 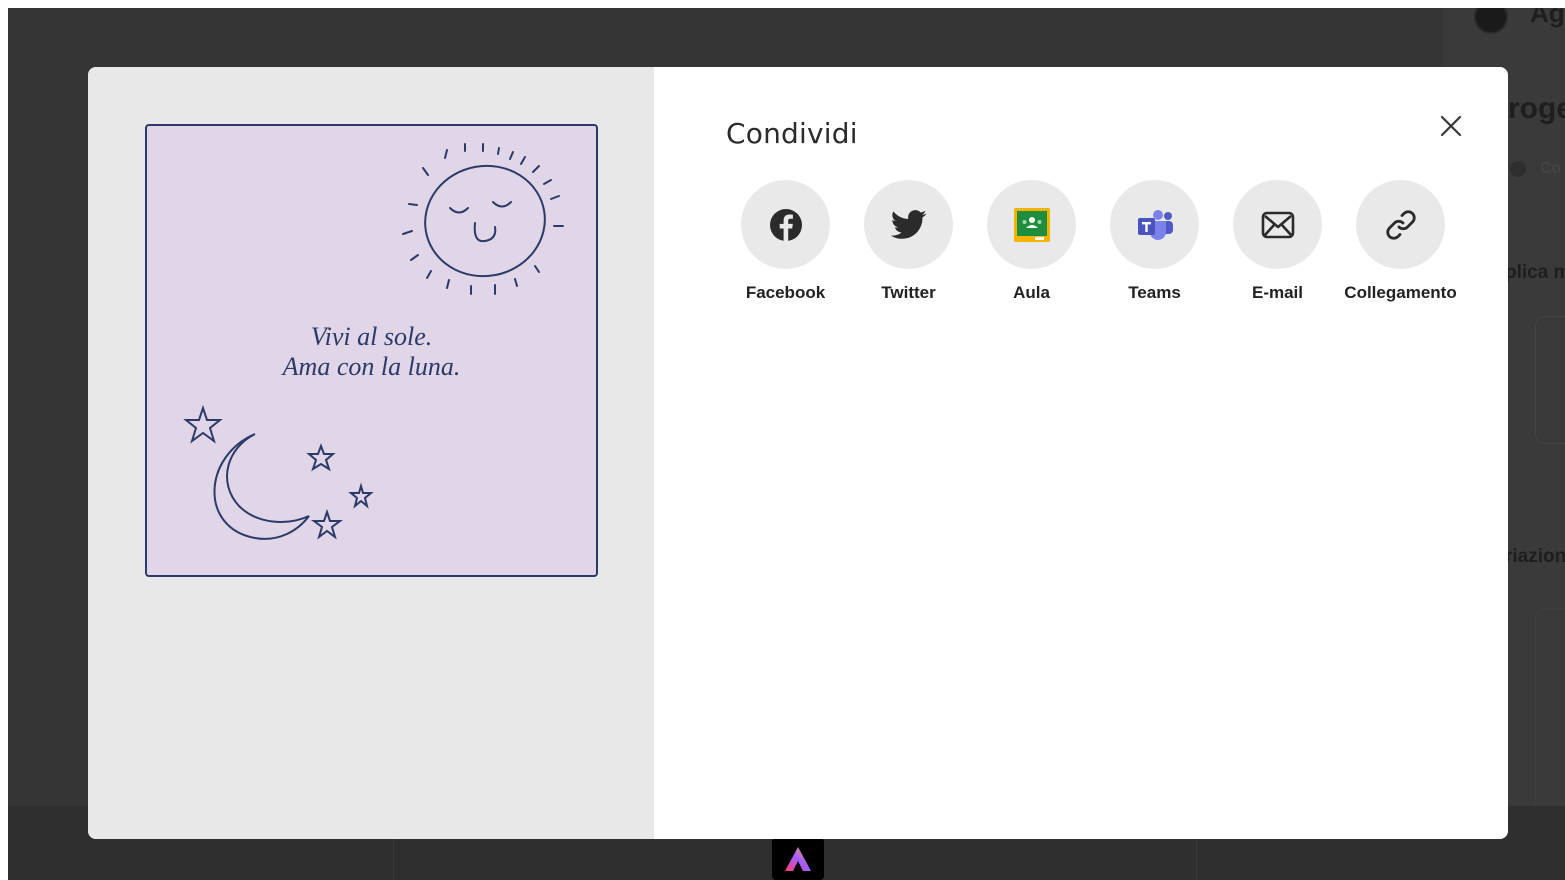 I want to click on background-text-1: plica m, so click(x=1535, y=272).